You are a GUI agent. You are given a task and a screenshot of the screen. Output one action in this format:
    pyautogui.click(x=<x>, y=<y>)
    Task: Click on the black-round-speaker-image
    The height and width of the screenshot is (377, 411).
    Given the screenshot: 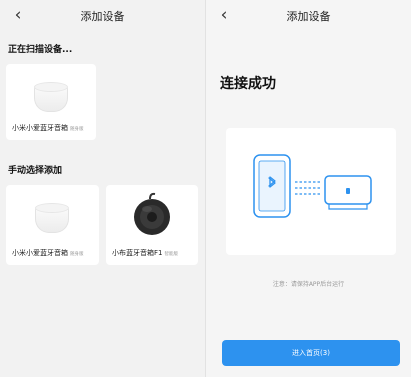 What is the action you would take?
    pyautogui.click(x=152, y=213)
    